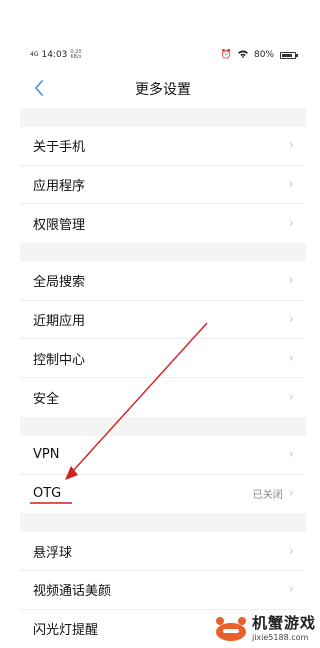 Image resolution: width=320 pixels, height=648 pixels. Describe the element at coordinates (72, 592) in the screenshot. I see `settings-row-label: 视频通话美颜` at that location.